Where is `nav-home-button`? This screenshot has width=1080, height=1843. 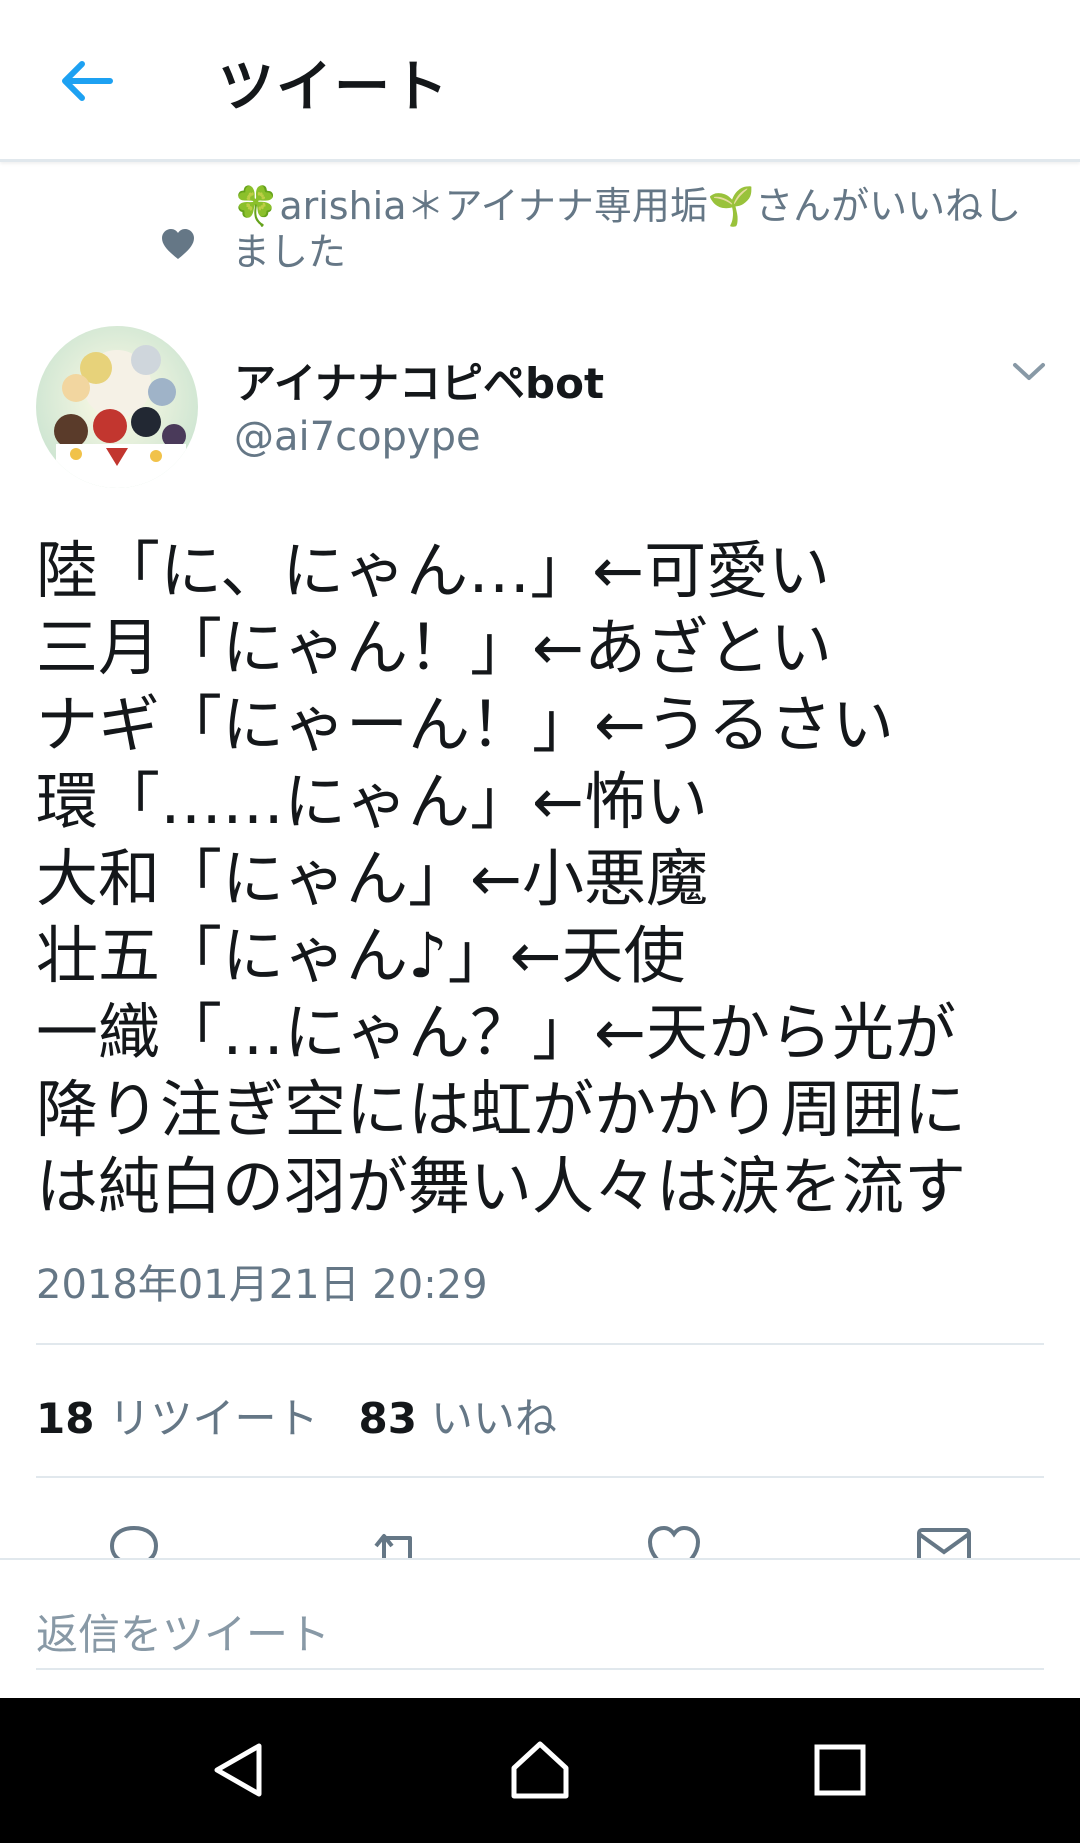 nav-home-button is located at coordinates (540, 1770).